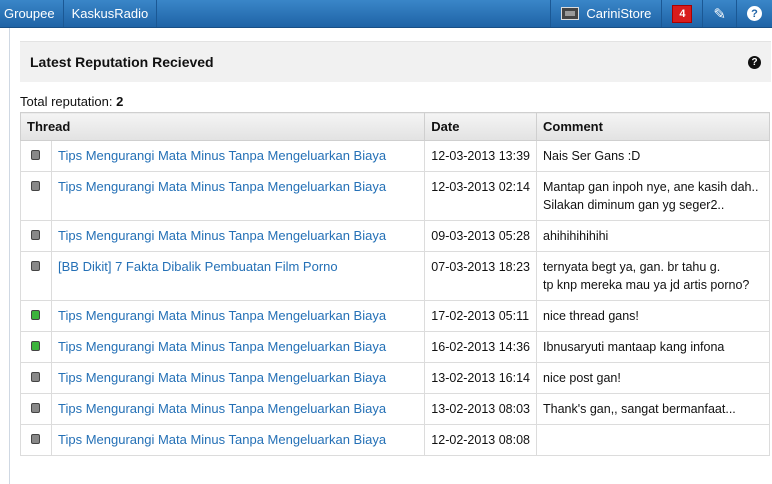 Image resolution: width=772 pixels, height=484 pixels. I want to click on date-cell: 07-03-2013 18:23, so click(480, 276).